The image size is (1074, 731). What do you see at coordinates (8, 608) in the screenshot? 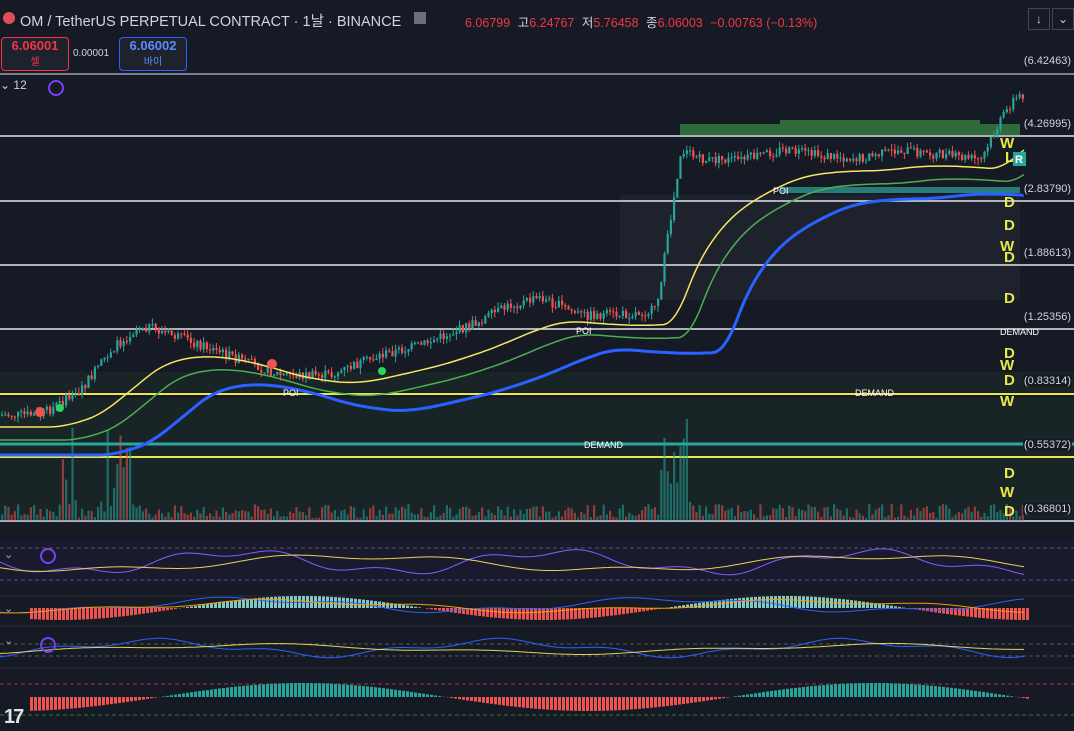
I see `pane-toggle-macd: ⌄` at bounding box center [8, 608].